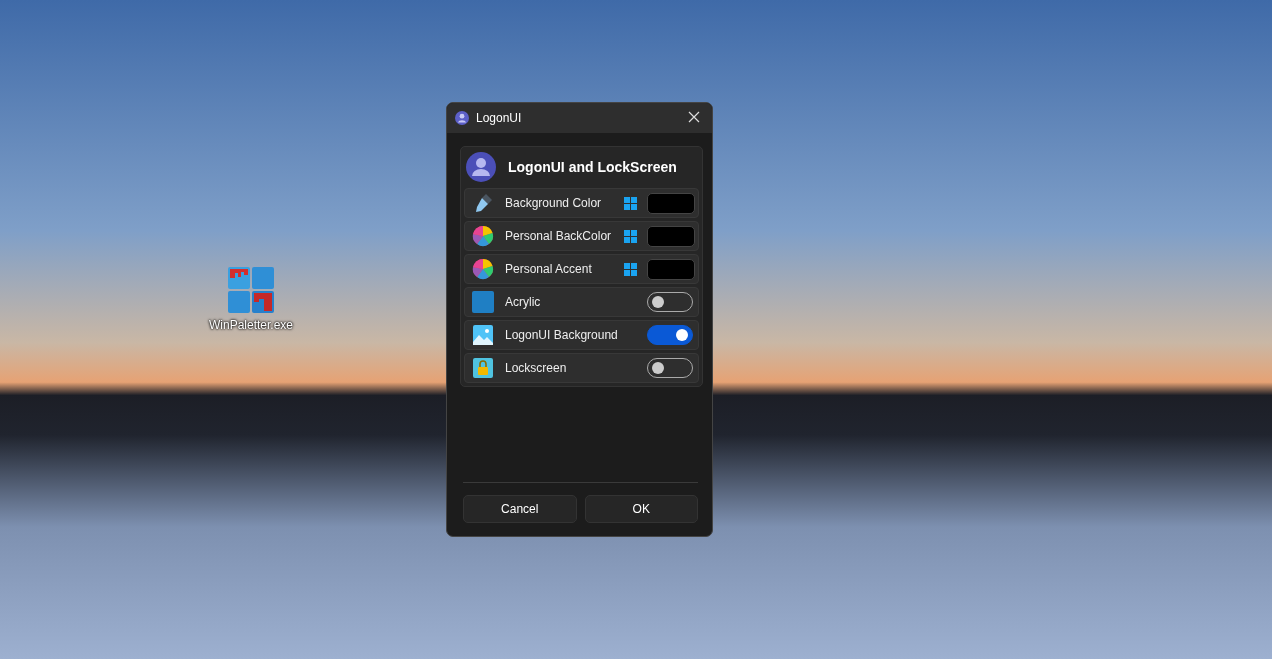  What do you see at coordinates (559, 236) in the screenshot?
I see `setting-label: Personal BackColor` at bounding box center [559, 236].